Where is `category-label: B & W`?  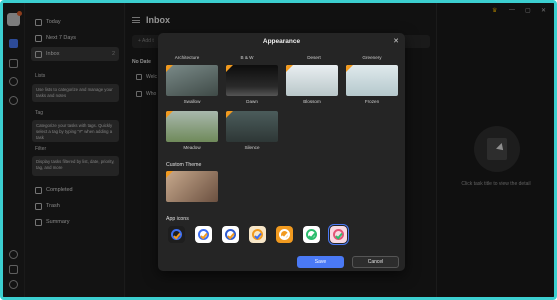
category-label: B & W is located at coordinates (247, 57).